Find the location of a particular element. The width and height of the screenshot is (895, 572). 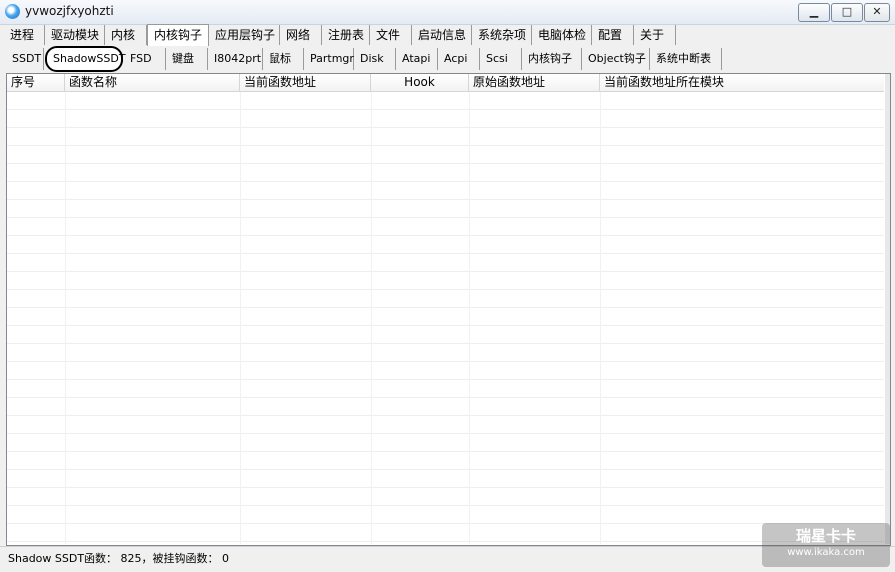

tab-app-hooks: 应用层钩子 is located at coordinates (244, 35).